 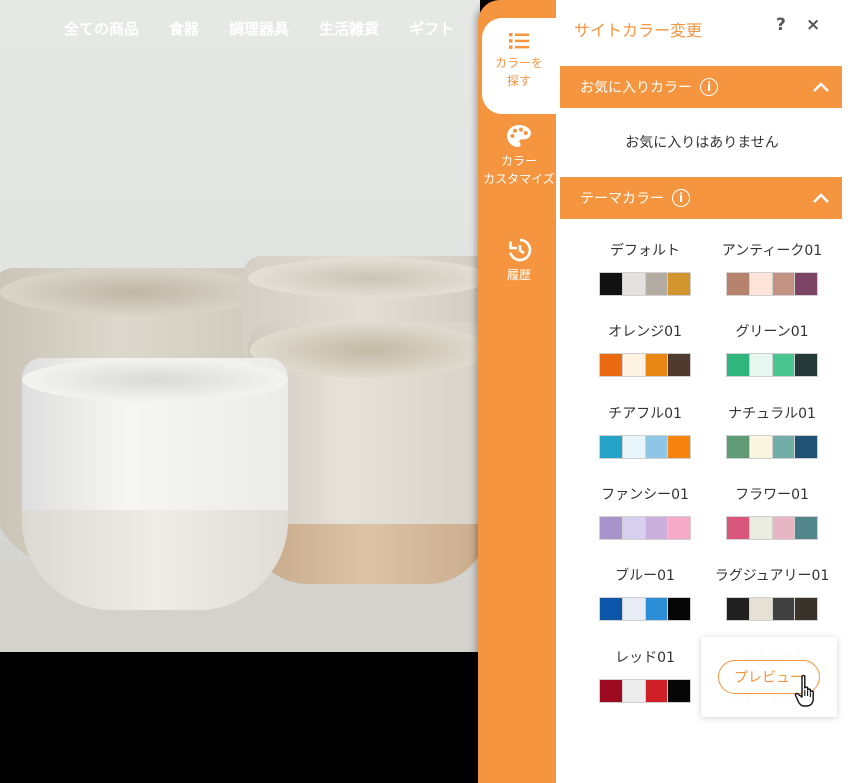 I want to click on panel-tabs: カラーを 探す カラー カスタマイズ 履歴, so click(x=517, y=391).